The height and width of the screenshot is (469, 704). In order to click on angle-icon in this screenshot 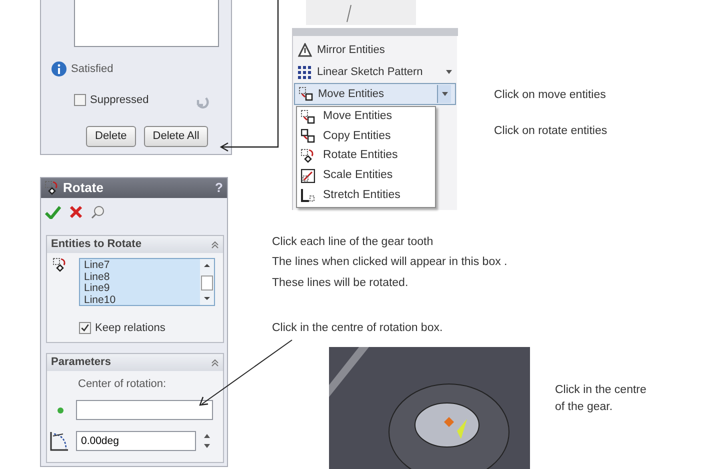, I will do `click(59, 441)`.